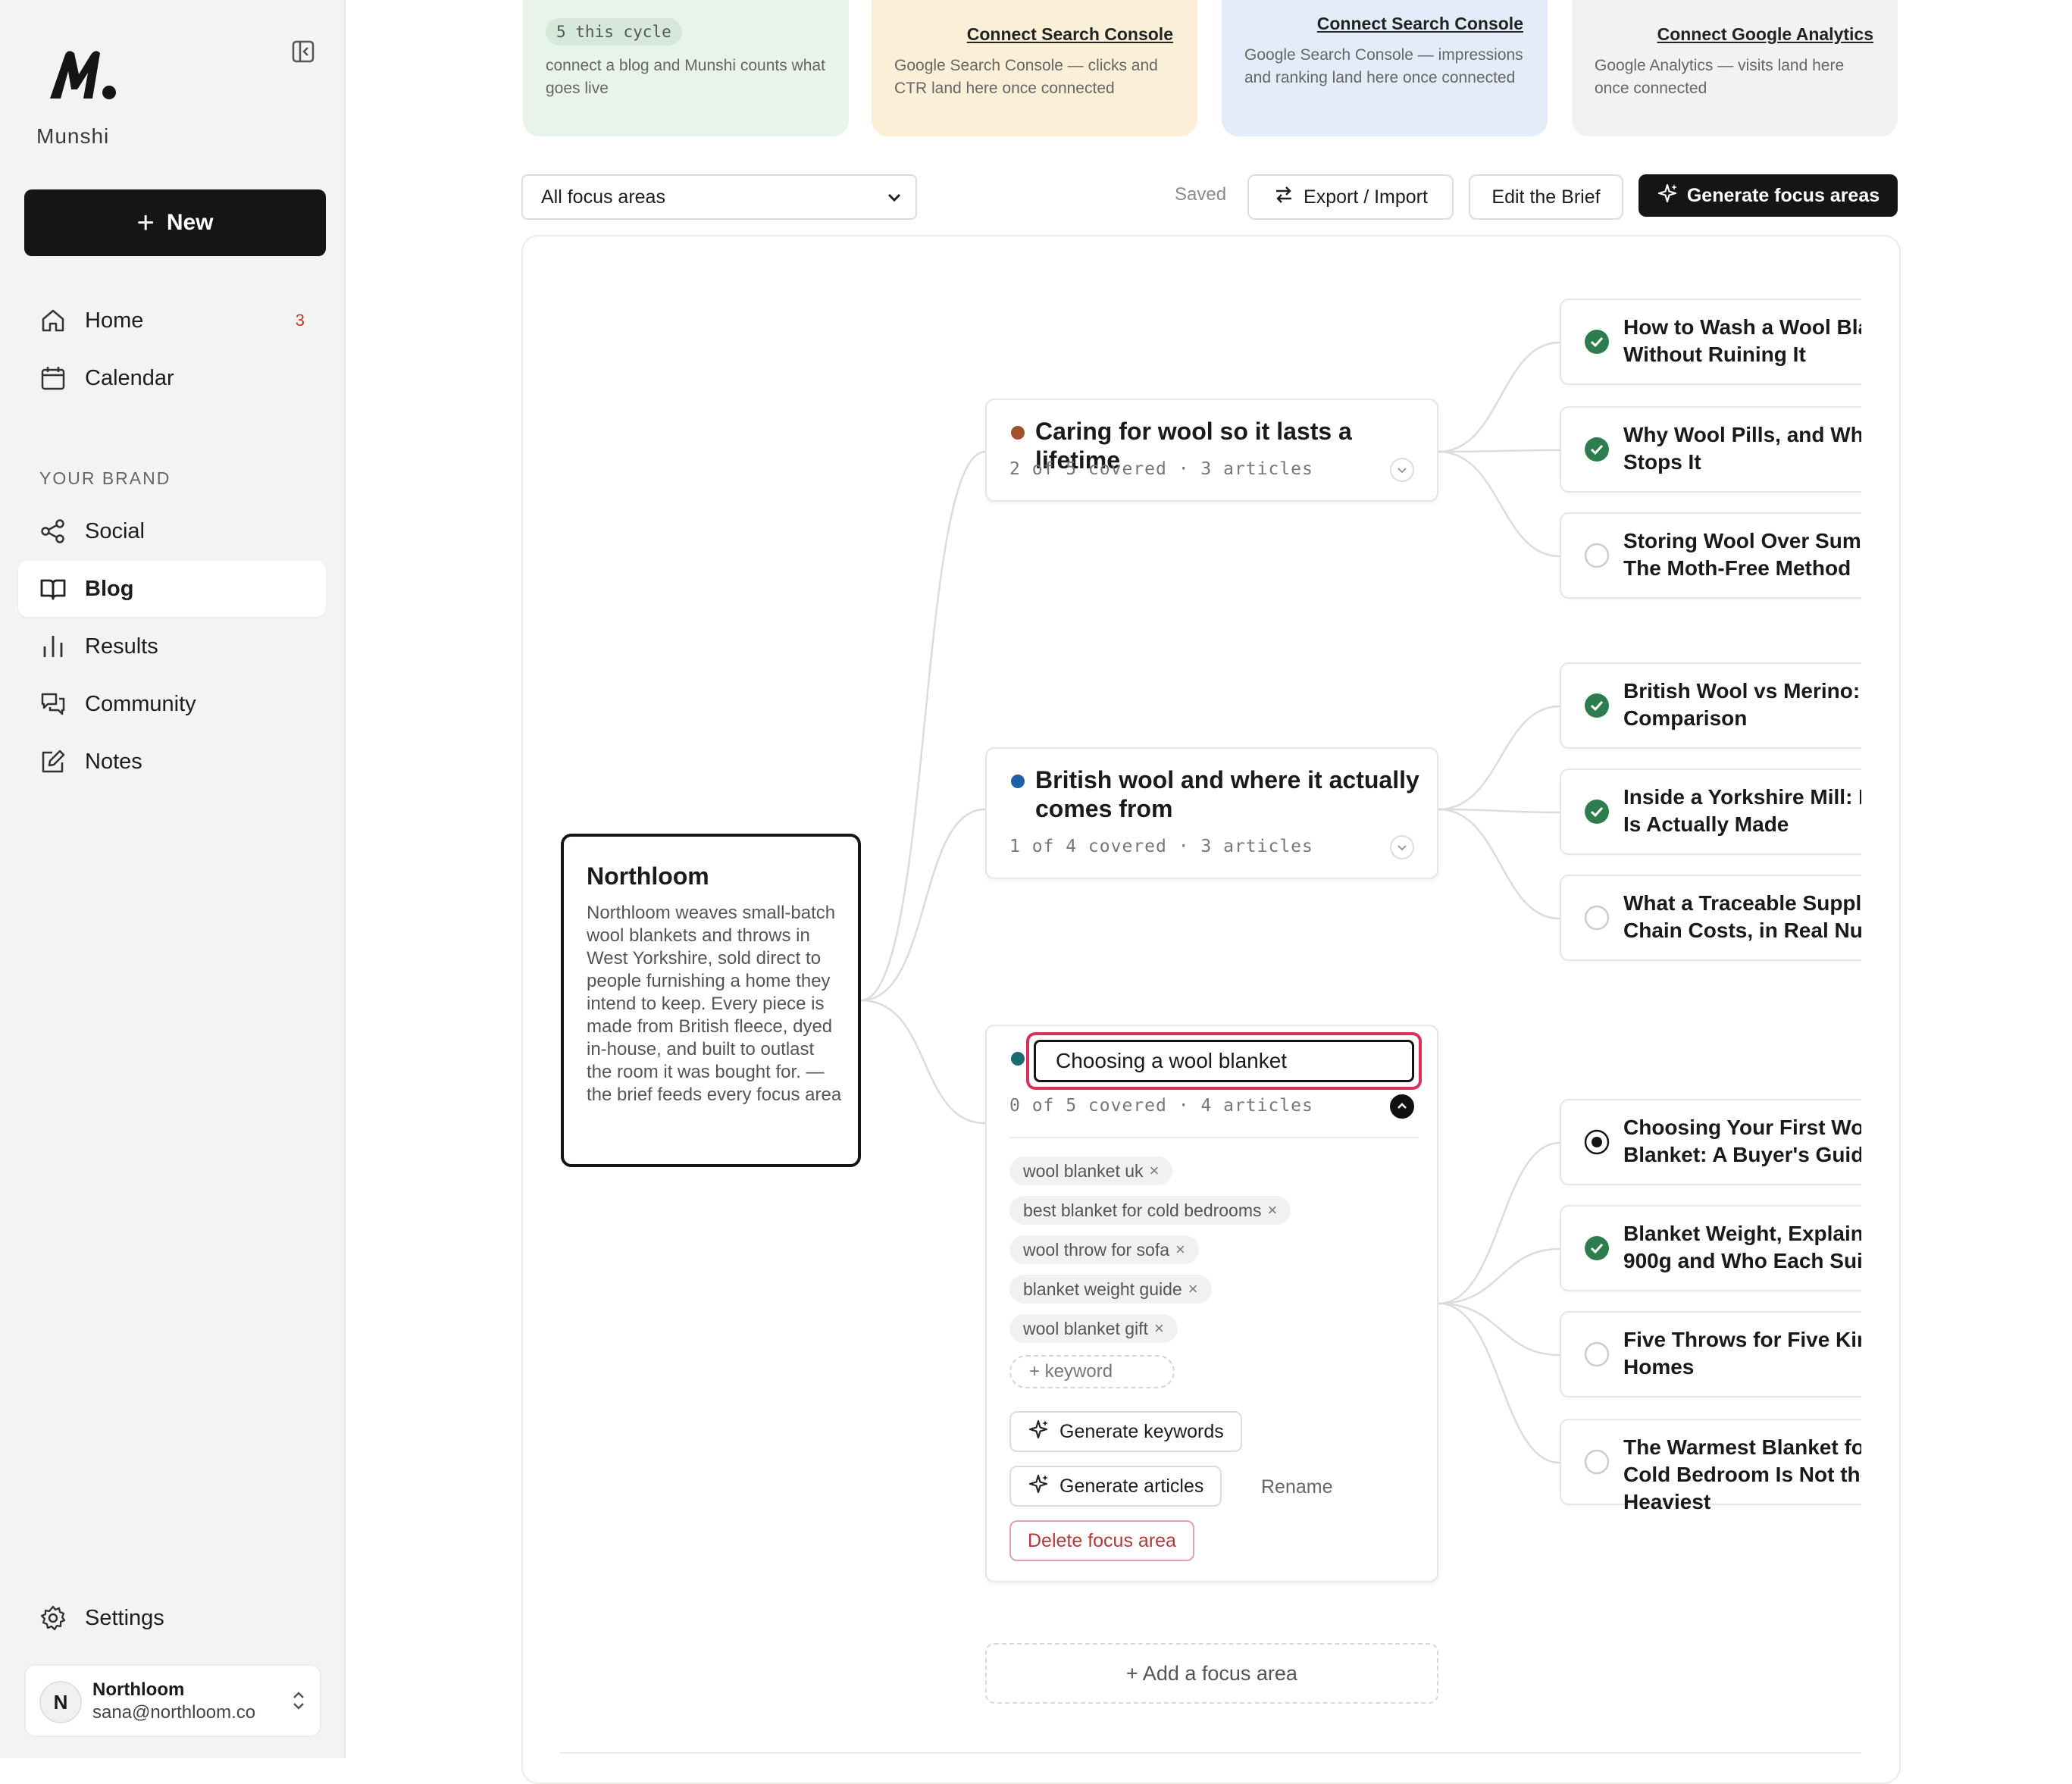 This screenshot has width=2072, height=1784. I want to click on connect-google-analytics-link: Connect Google Analytics, so click(1765, 34).